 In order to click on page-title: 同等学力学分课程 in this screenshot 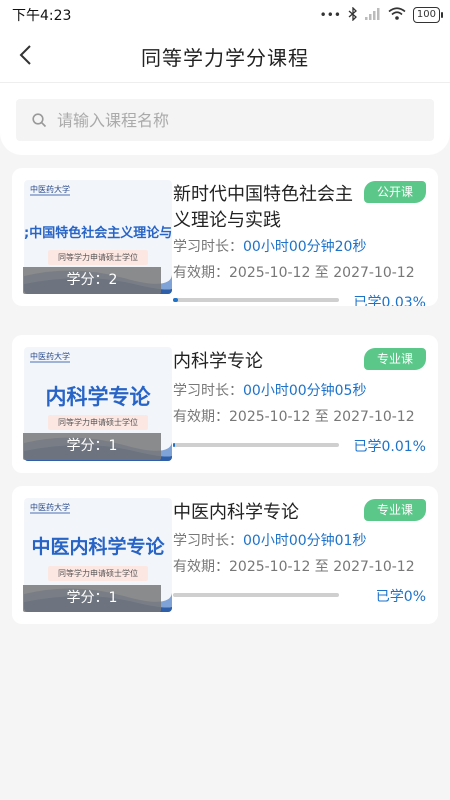, I will do `click(225, 57)`.